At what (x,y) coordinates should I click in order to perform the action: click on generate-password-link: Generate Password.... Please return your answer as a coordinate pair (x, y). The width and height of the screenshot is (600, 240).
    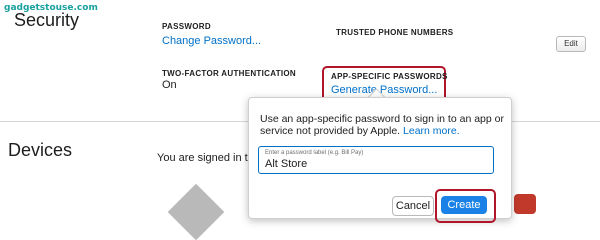
    Looking at the image, I should click on (384, 90).